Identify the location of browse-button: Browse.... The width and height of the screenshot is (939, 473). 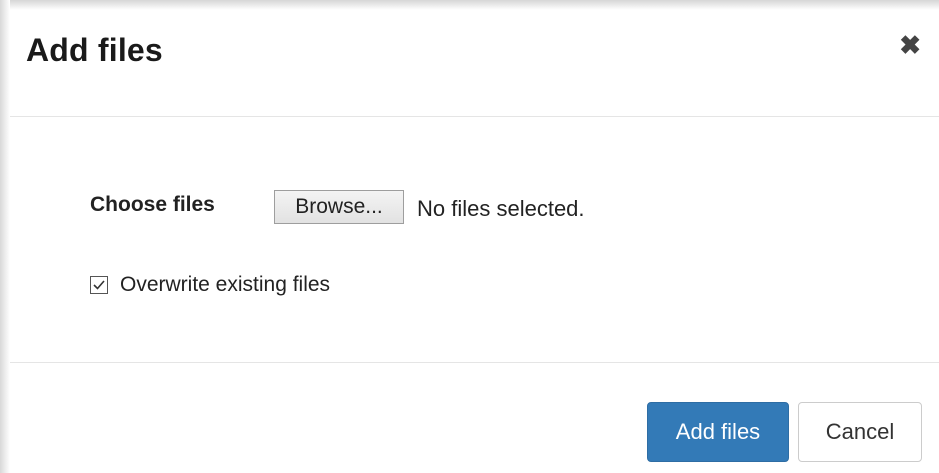
(339, 207).